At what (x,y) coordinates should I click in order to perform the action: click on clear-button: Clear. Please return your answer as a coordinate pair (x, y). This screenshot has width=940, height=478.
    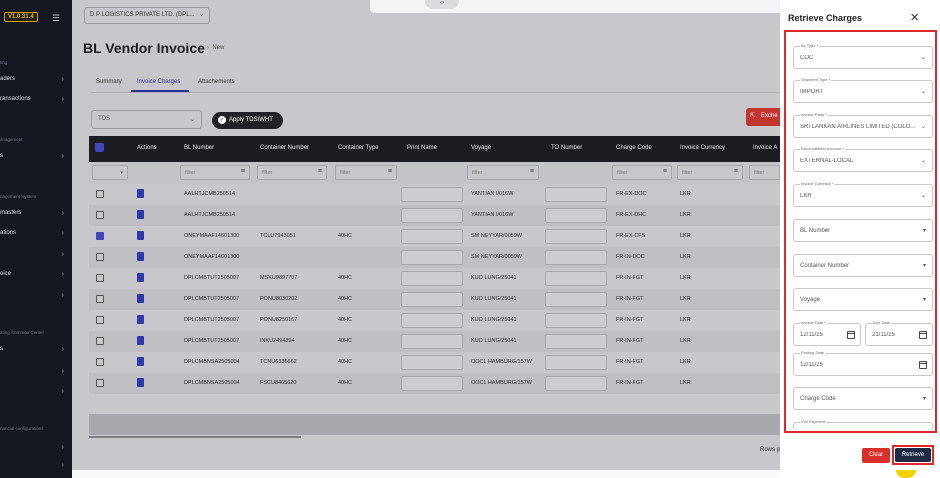
    Looking at the image, I should click on (876, 455).